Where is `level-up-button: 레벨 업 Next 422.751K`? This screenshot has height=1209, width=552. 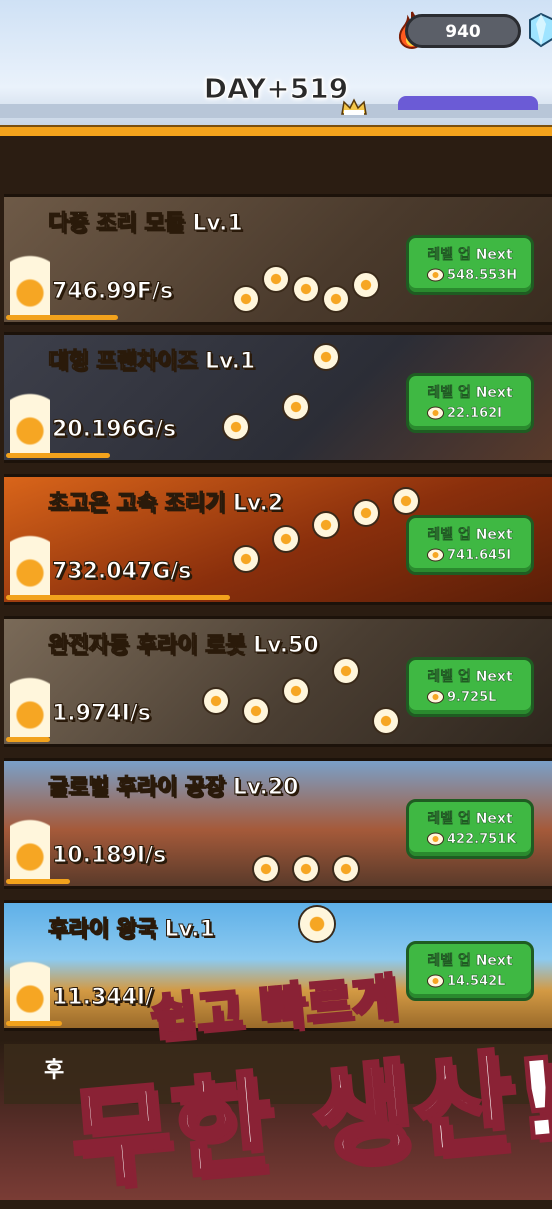 level-up-button: 레벨 업 Next 422.751K is located at coordinates (470, 829).